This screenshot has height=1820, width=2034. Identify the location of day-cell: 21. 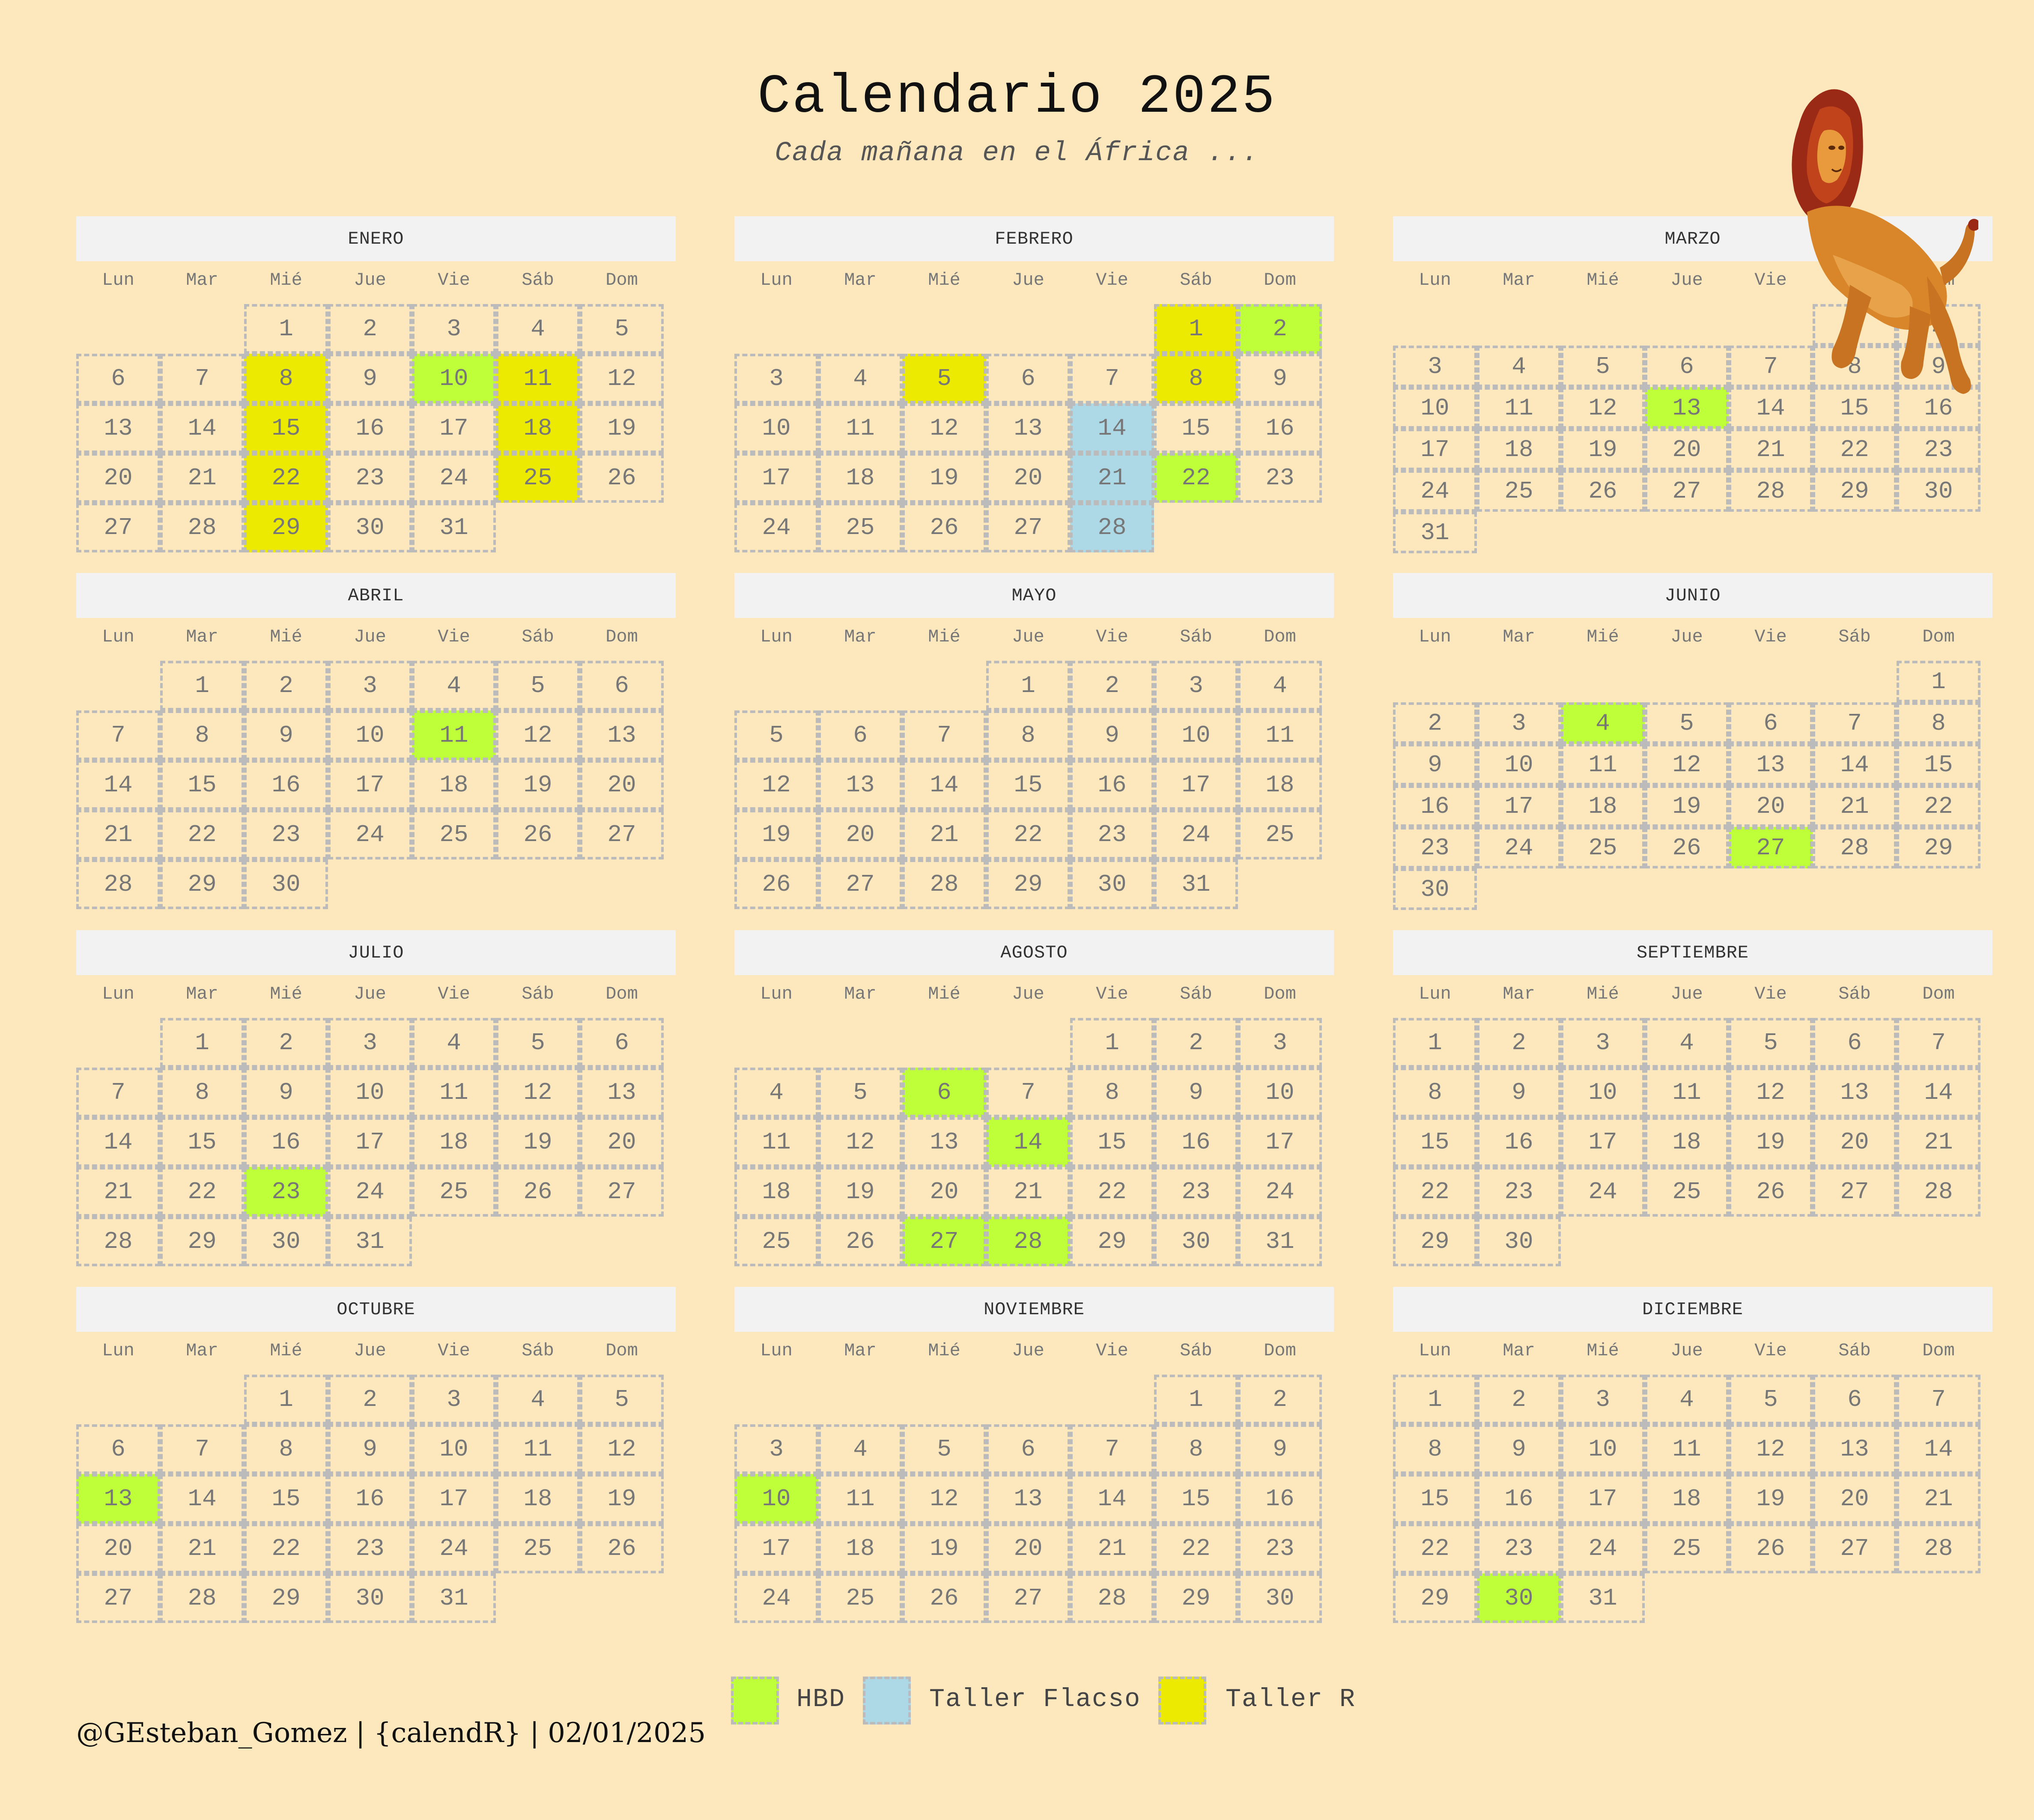
(202, 478).